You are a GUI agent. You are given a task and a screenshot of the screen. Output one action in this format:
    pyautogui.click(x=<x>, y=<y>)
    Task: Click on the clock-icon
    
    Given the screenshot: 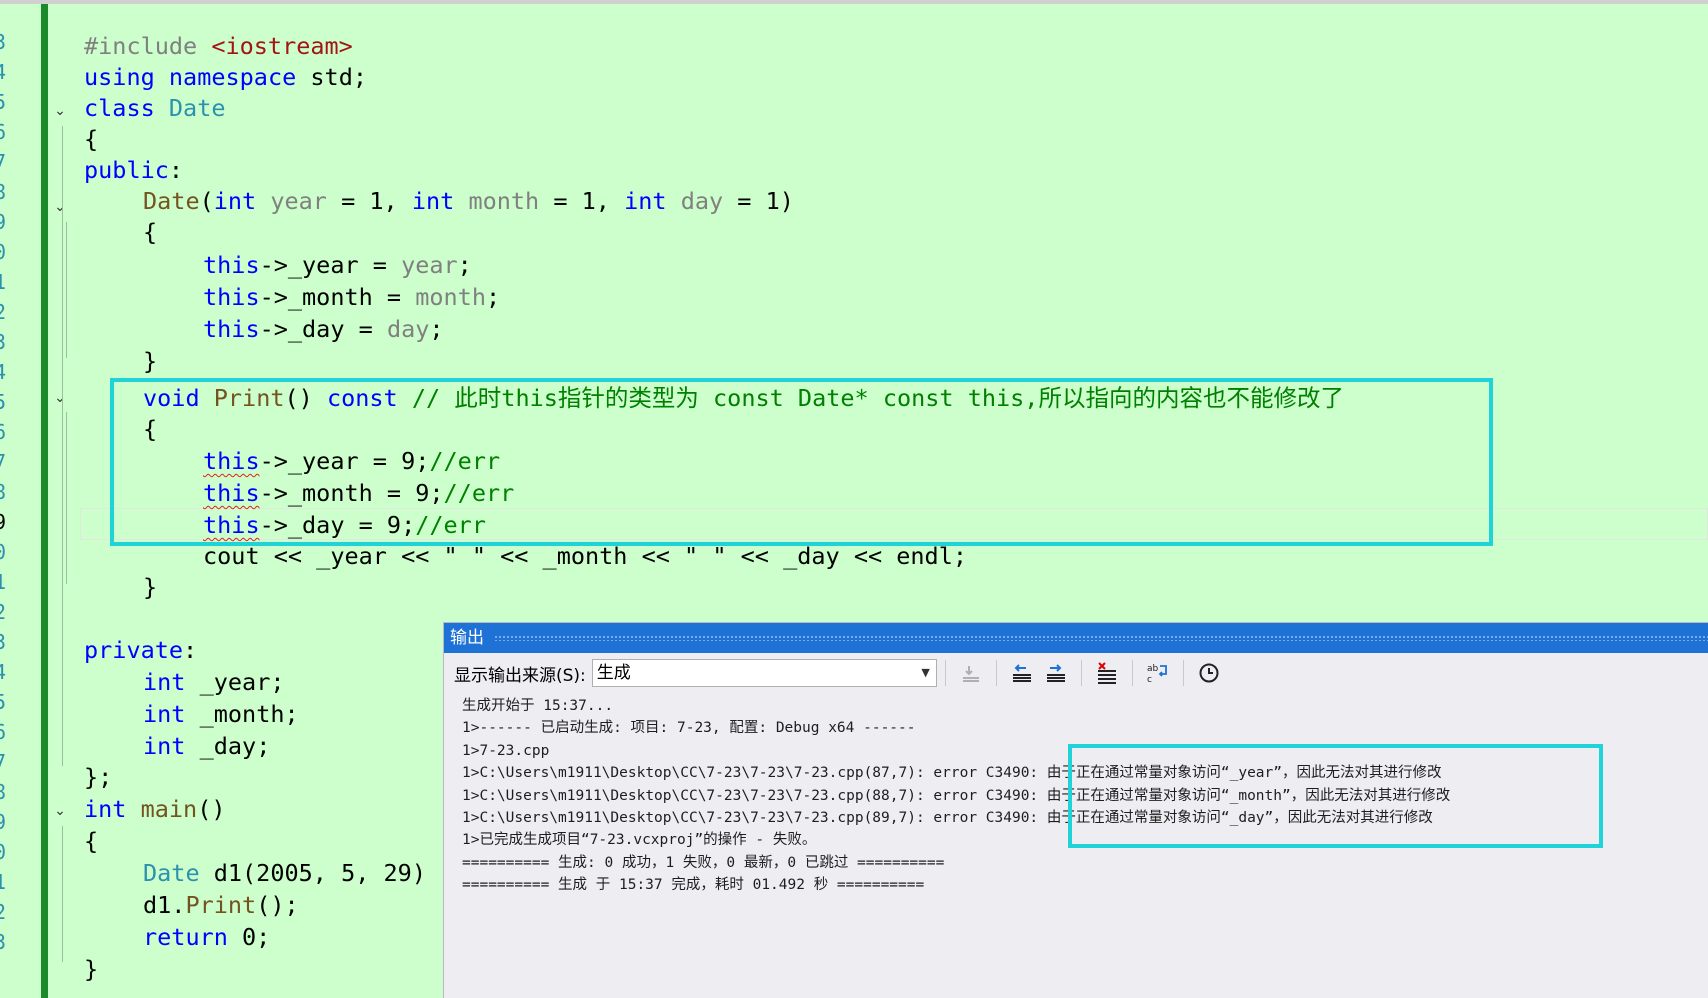 What is the action you would take?
    pyautogui.click(x=1209, y=673)
    